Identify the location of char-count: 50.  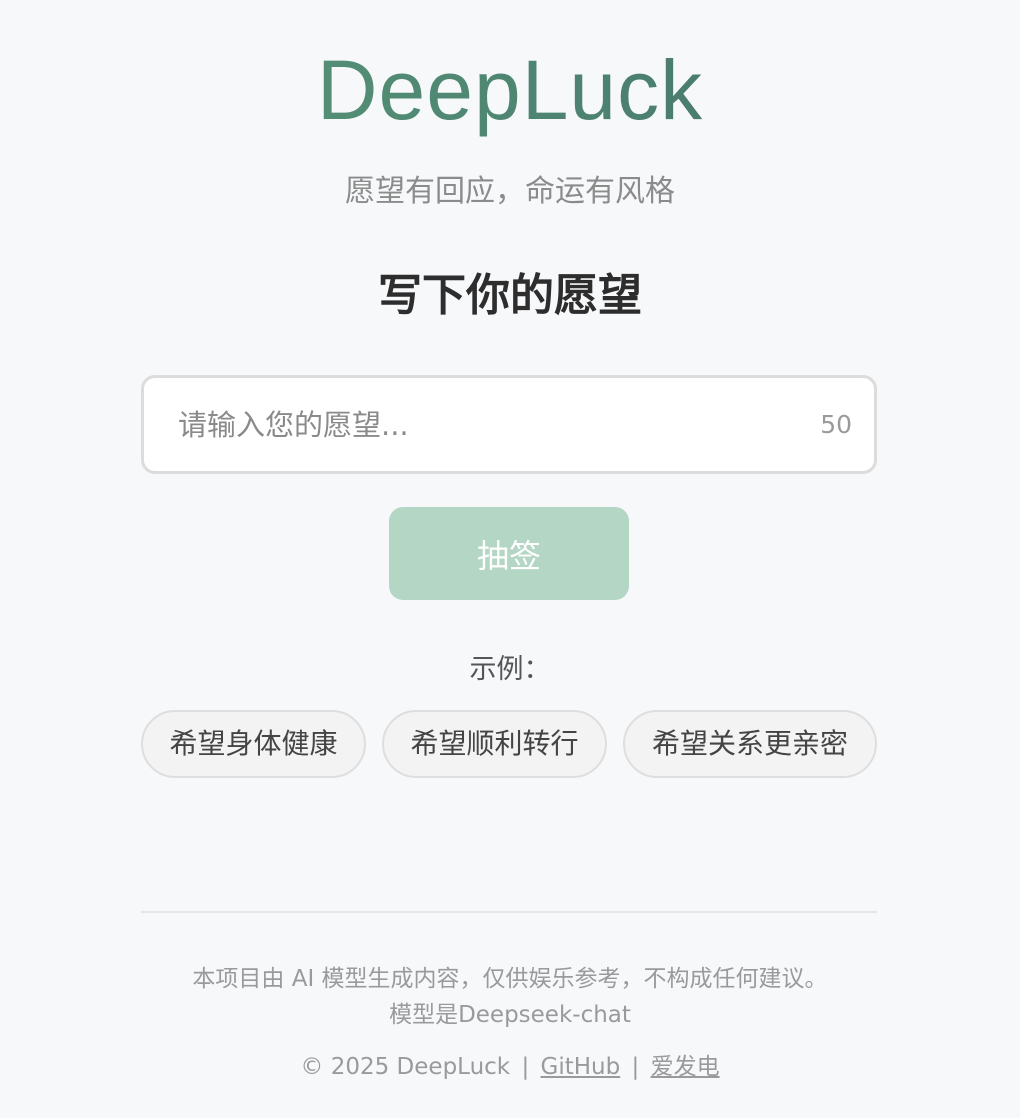
(836, 424).